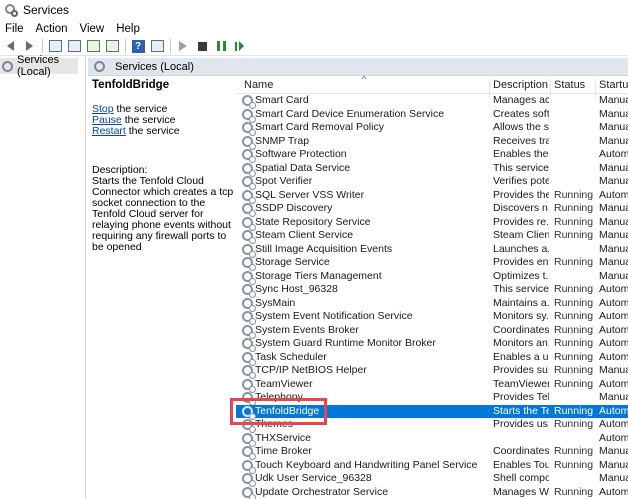 This screenshot has height=499, width=628. I want to click on back-arrow-icon, so click(10, 46).